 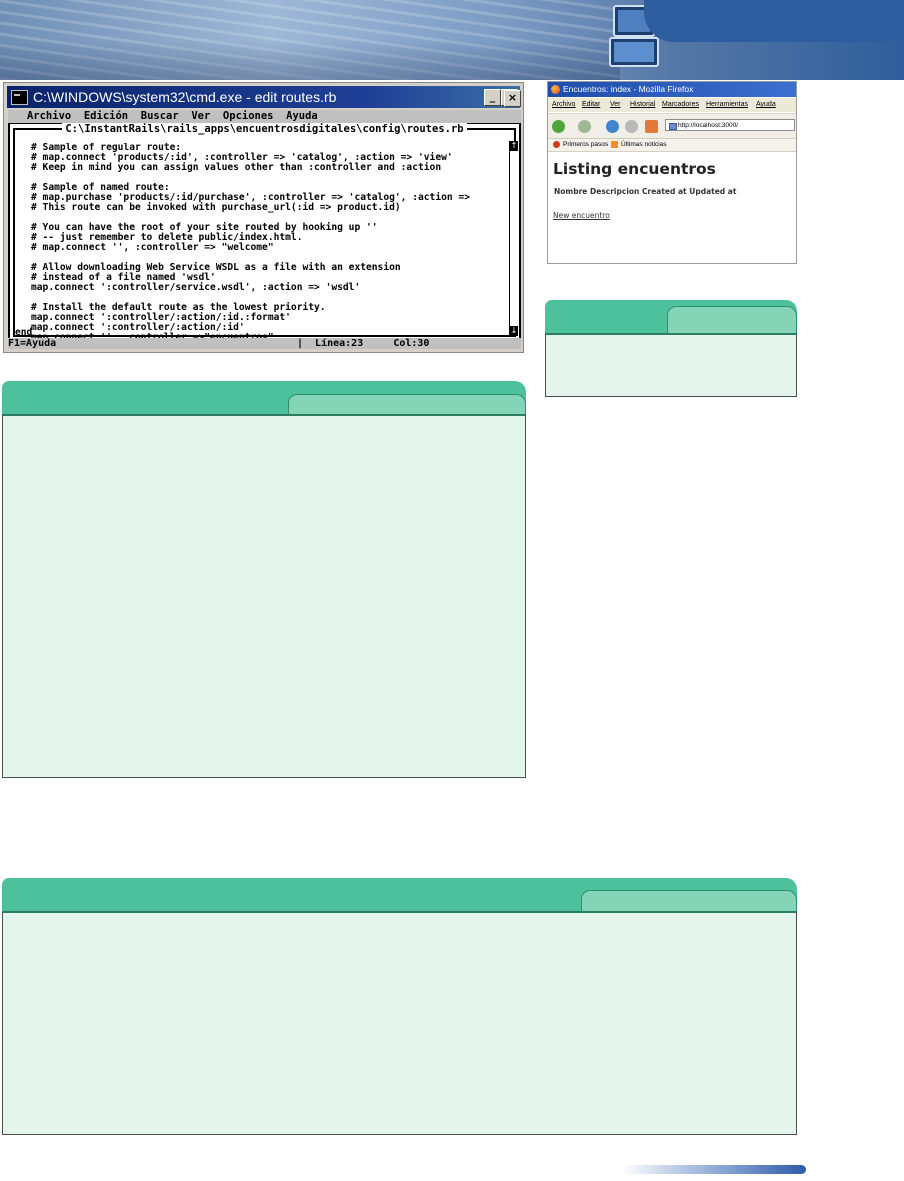 I want to click on banner-tab, so click(x=774, y=21).